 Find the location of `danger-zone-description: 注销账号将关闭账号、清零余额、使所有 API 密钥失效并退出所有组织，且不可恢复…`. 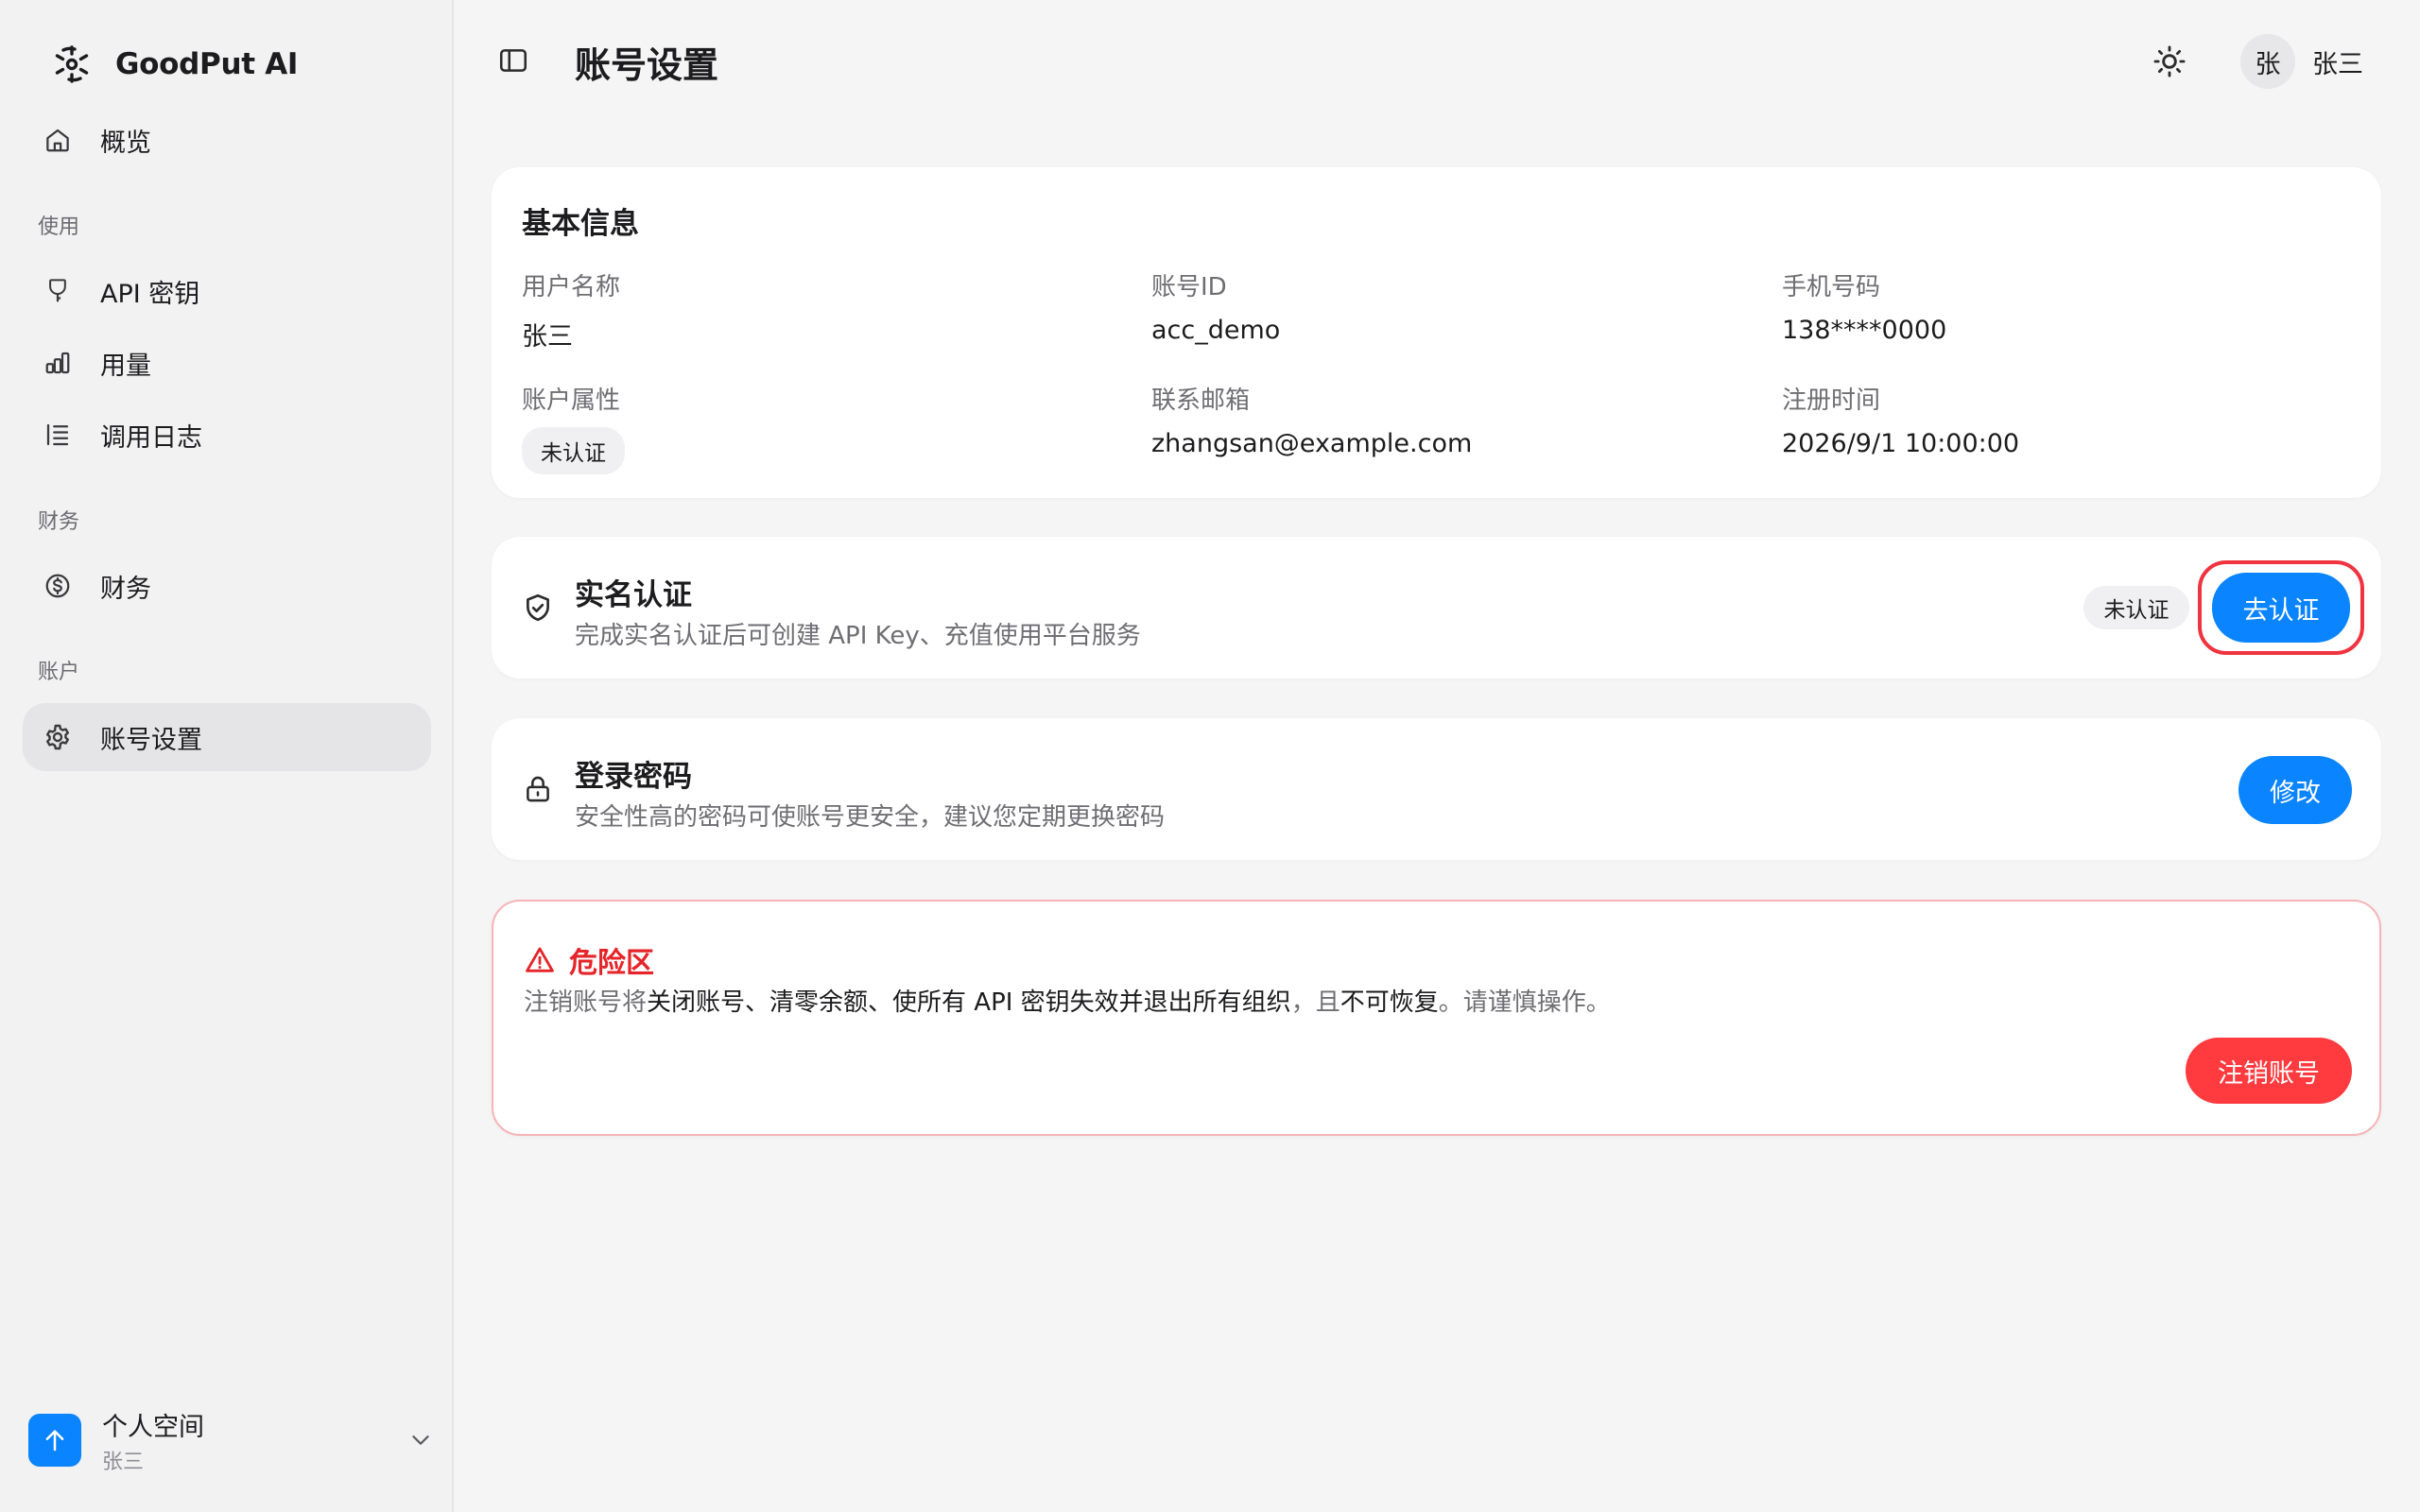

danger-zone-description: 注销账号将关闭账号、清零余额、使所有 API 密钥失效并退出所有组织，且不可恢复… is located at coordinates (1067, 1000).